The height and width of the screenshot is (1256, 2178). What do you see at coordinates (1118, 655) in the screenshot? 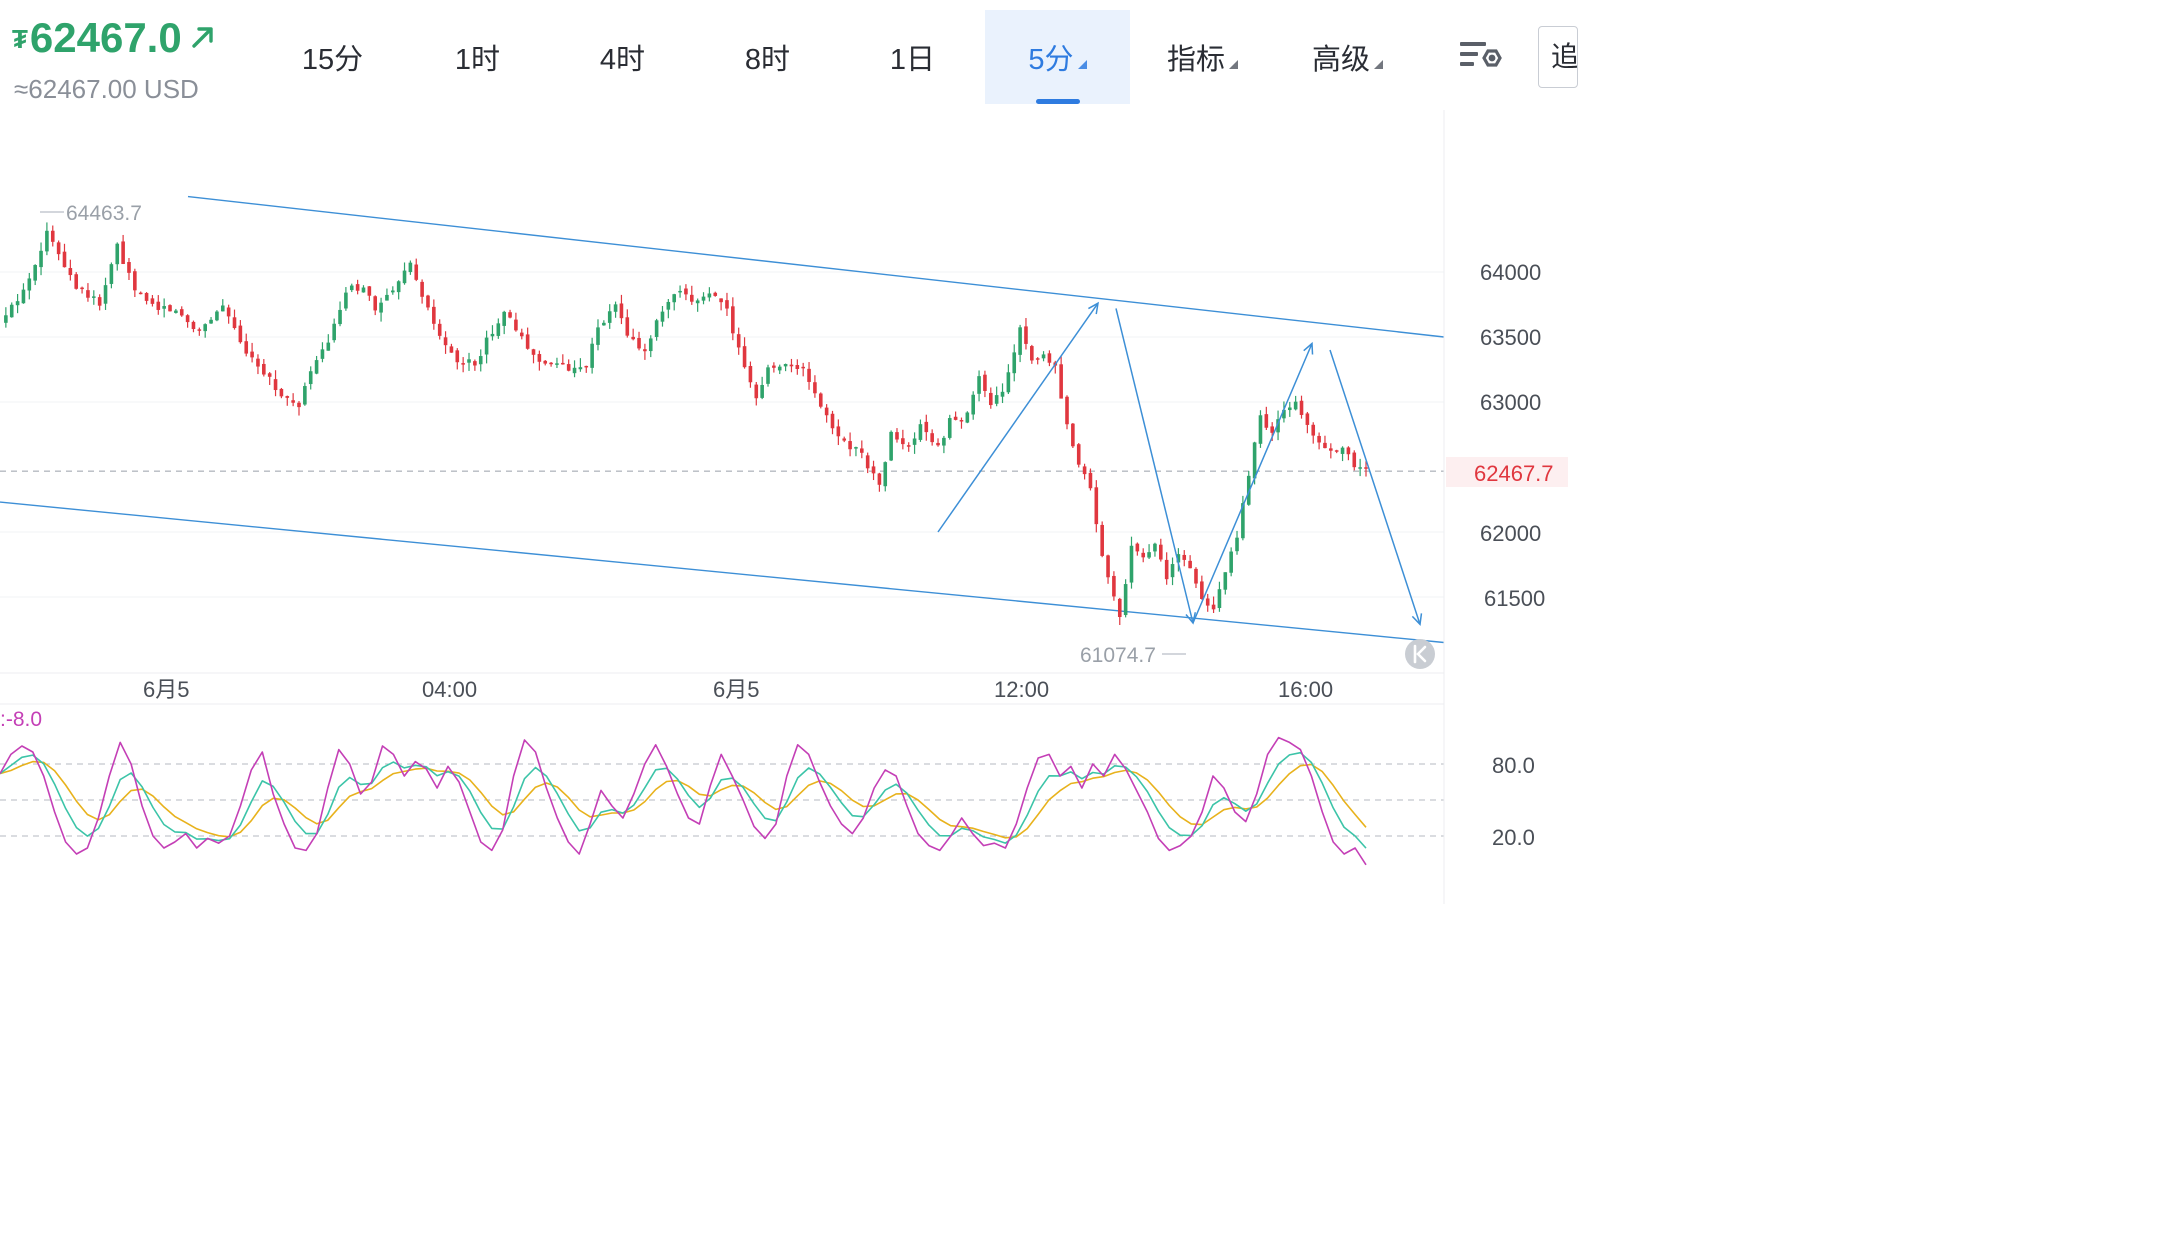
I see `low-price-label: 61074.7` at bounding box center [1118, 655].